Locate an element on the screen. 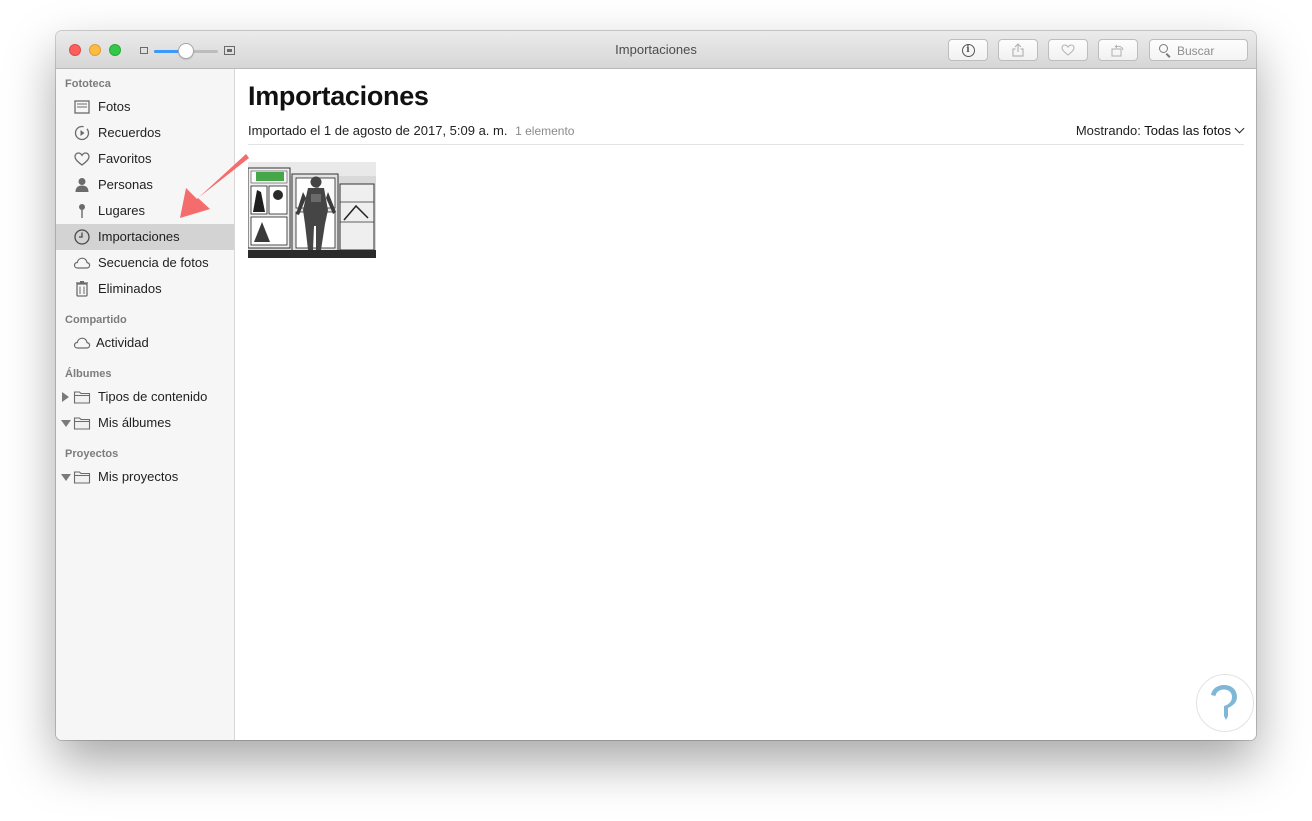 Image resolution: width=1312 pixels, height=821 pixels. search-field is located at coordinates (1198, 50).